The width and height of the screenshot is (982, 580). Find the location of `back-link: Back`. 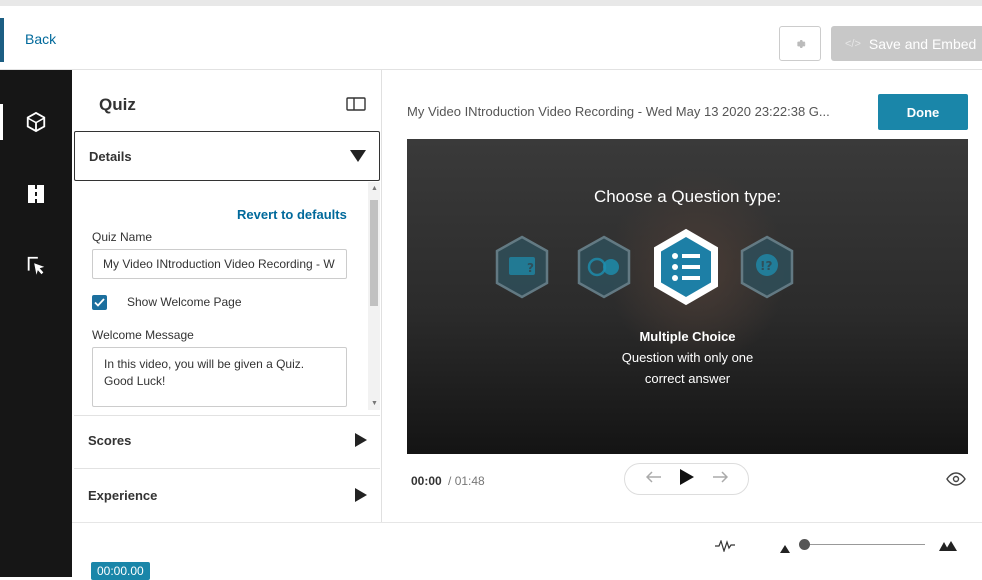

back-link: Back is located at coordinates (40, 39).